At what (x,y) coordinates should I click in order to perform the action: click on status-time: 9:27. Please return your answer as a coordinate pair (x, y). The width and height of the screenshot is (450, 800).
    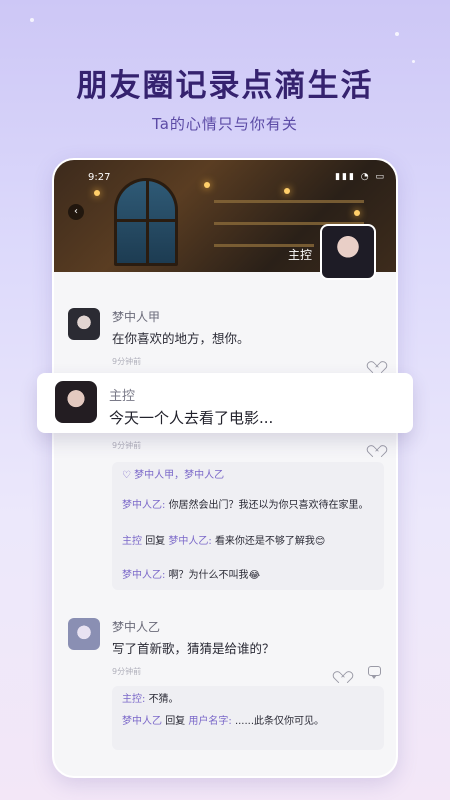
    Looking at the image, I should click on (99, 177).